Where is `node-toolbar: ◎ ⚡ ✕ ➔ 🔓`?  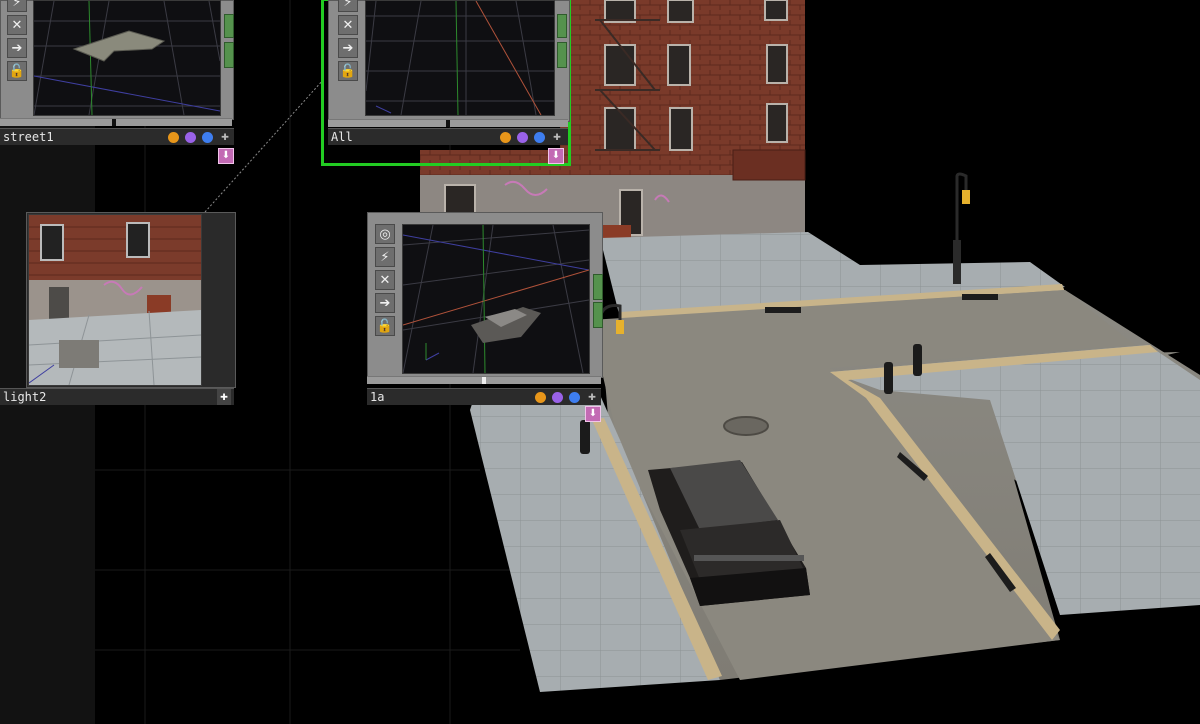 node-toolbar: ◎ ⚡ ✕ ➔ 🔓 is located at coordinates (386, 280).